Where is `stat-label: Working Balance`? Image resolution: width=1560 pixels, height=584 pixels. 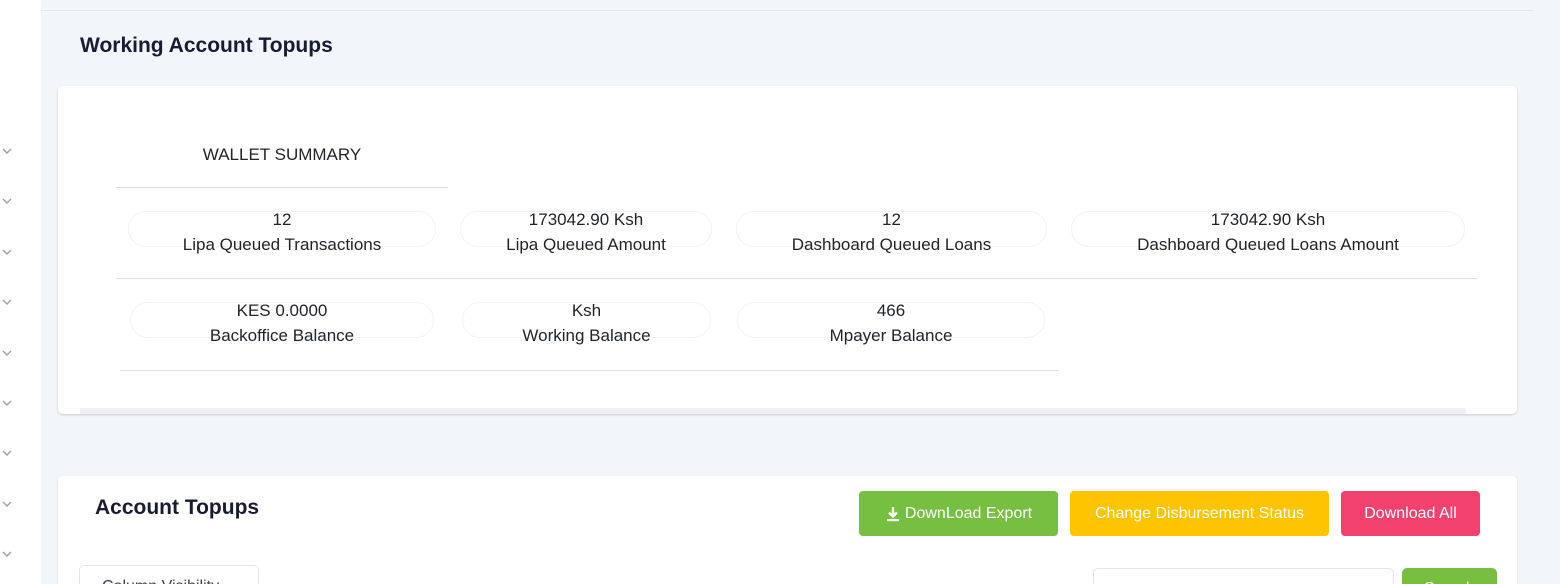
stat-label: Working Balance is located at coordinates (586, 335).